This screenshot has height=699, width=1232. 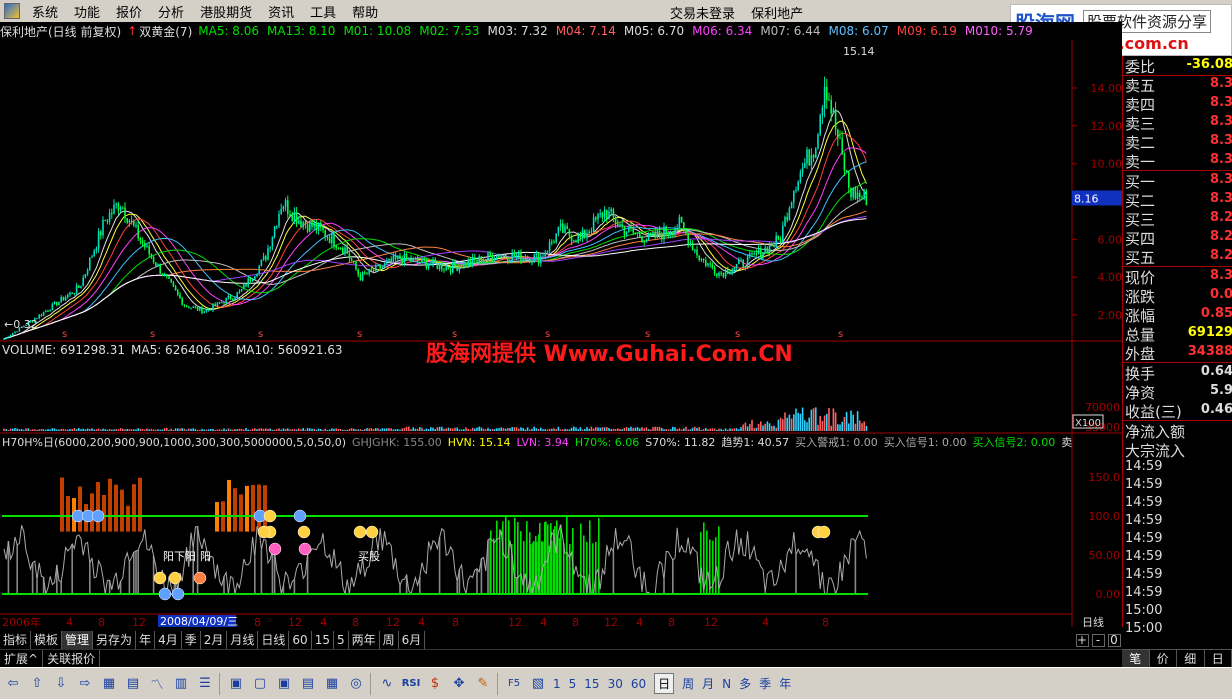 I want to click on zoom-button-0: +, so click(x=1082, y=640).